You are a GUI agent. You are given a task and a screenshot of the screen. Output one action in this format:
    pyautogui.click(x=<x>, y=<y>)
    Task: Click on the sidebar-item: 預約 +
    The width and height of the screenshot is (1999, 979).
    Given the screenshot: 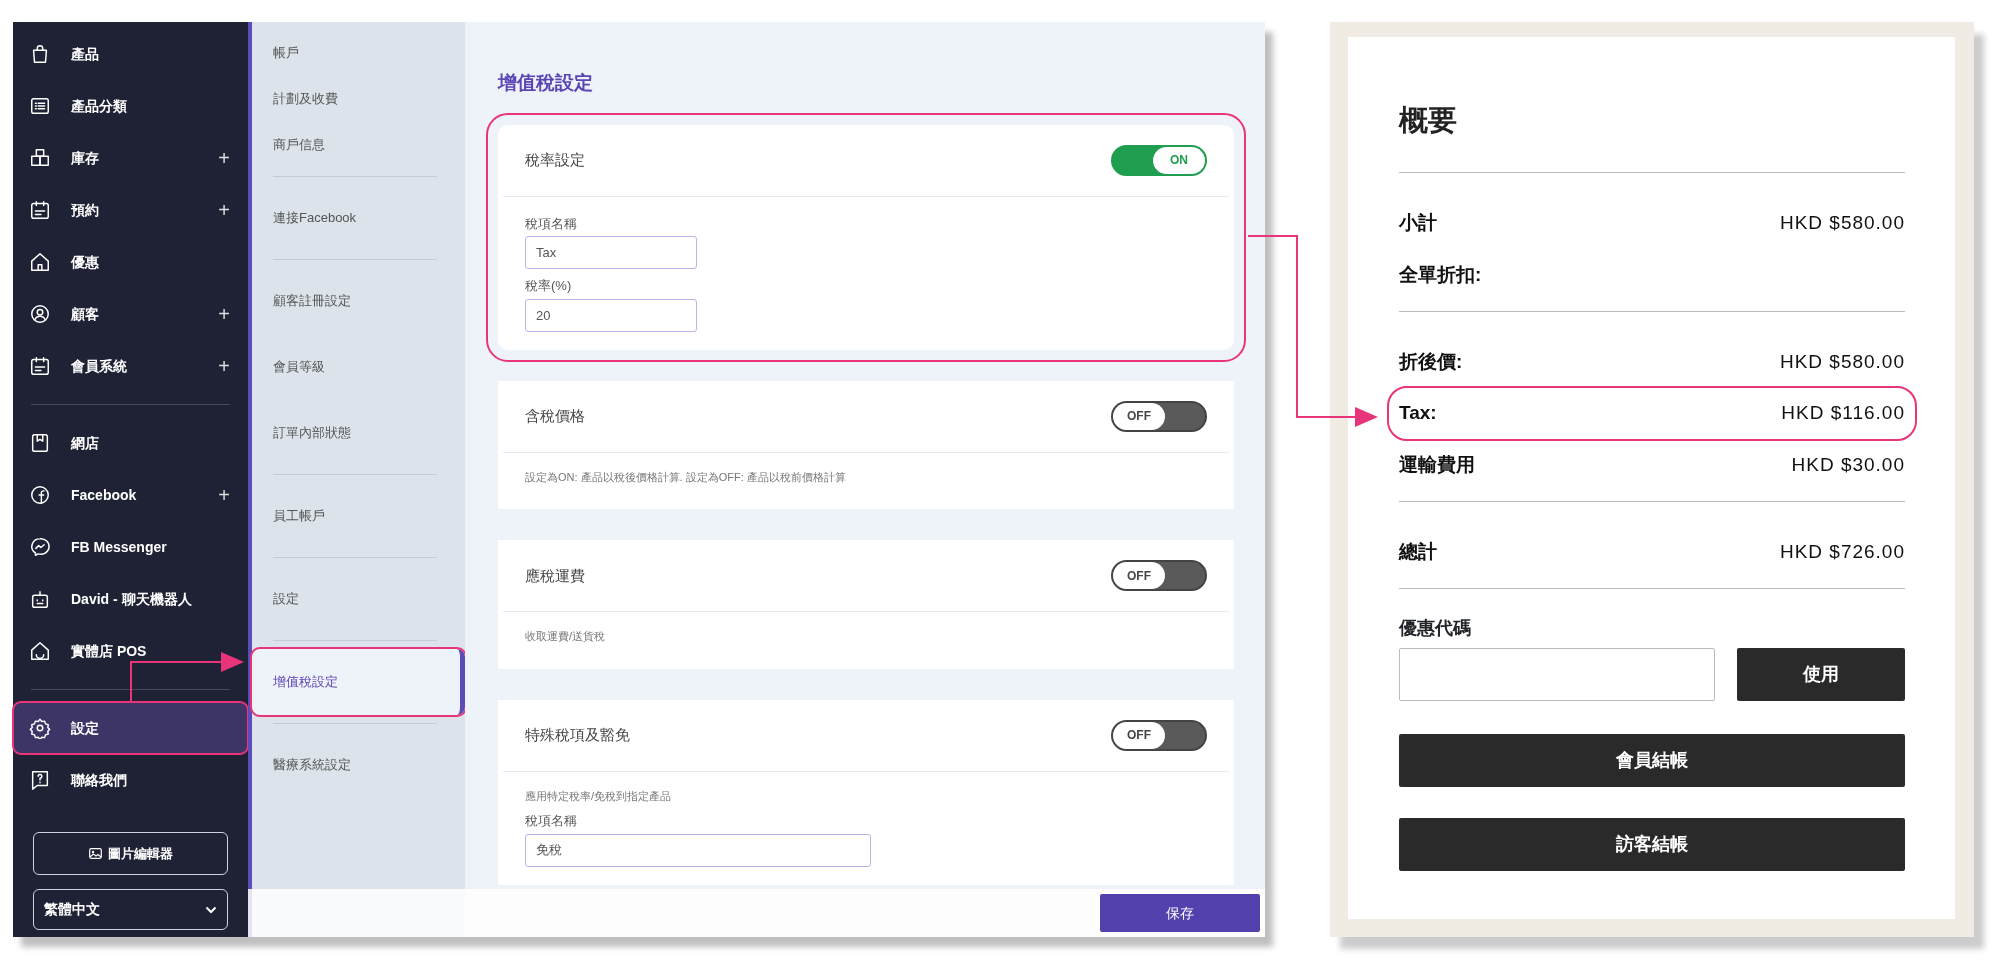 What is the action you would take?
    pyautogui.click(x=130, y=210)
    